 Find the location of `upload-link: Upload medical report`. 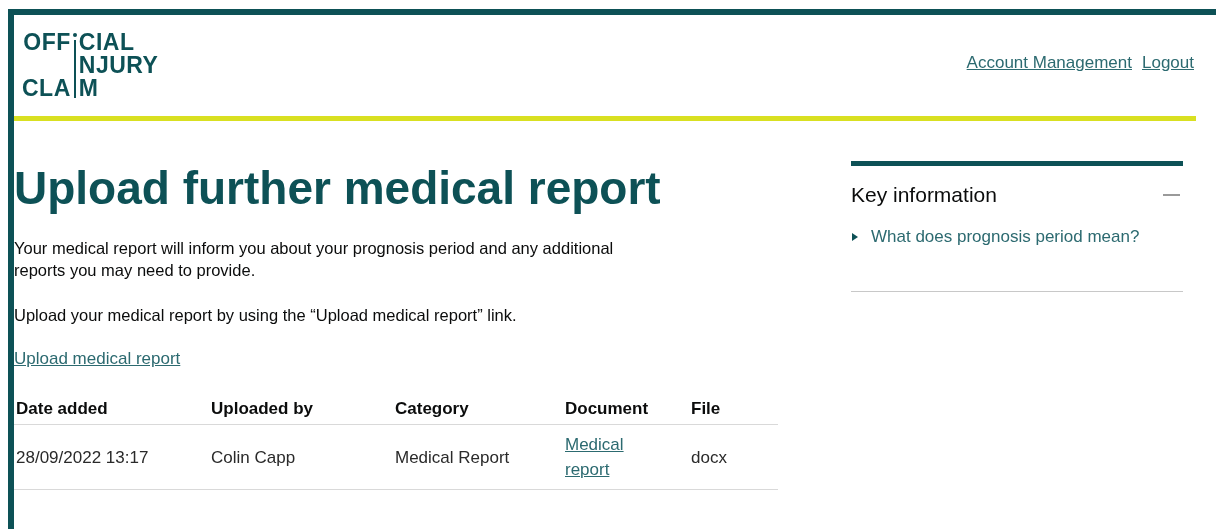

upload-link: Upload medical report is located at coordinates (97, 358).